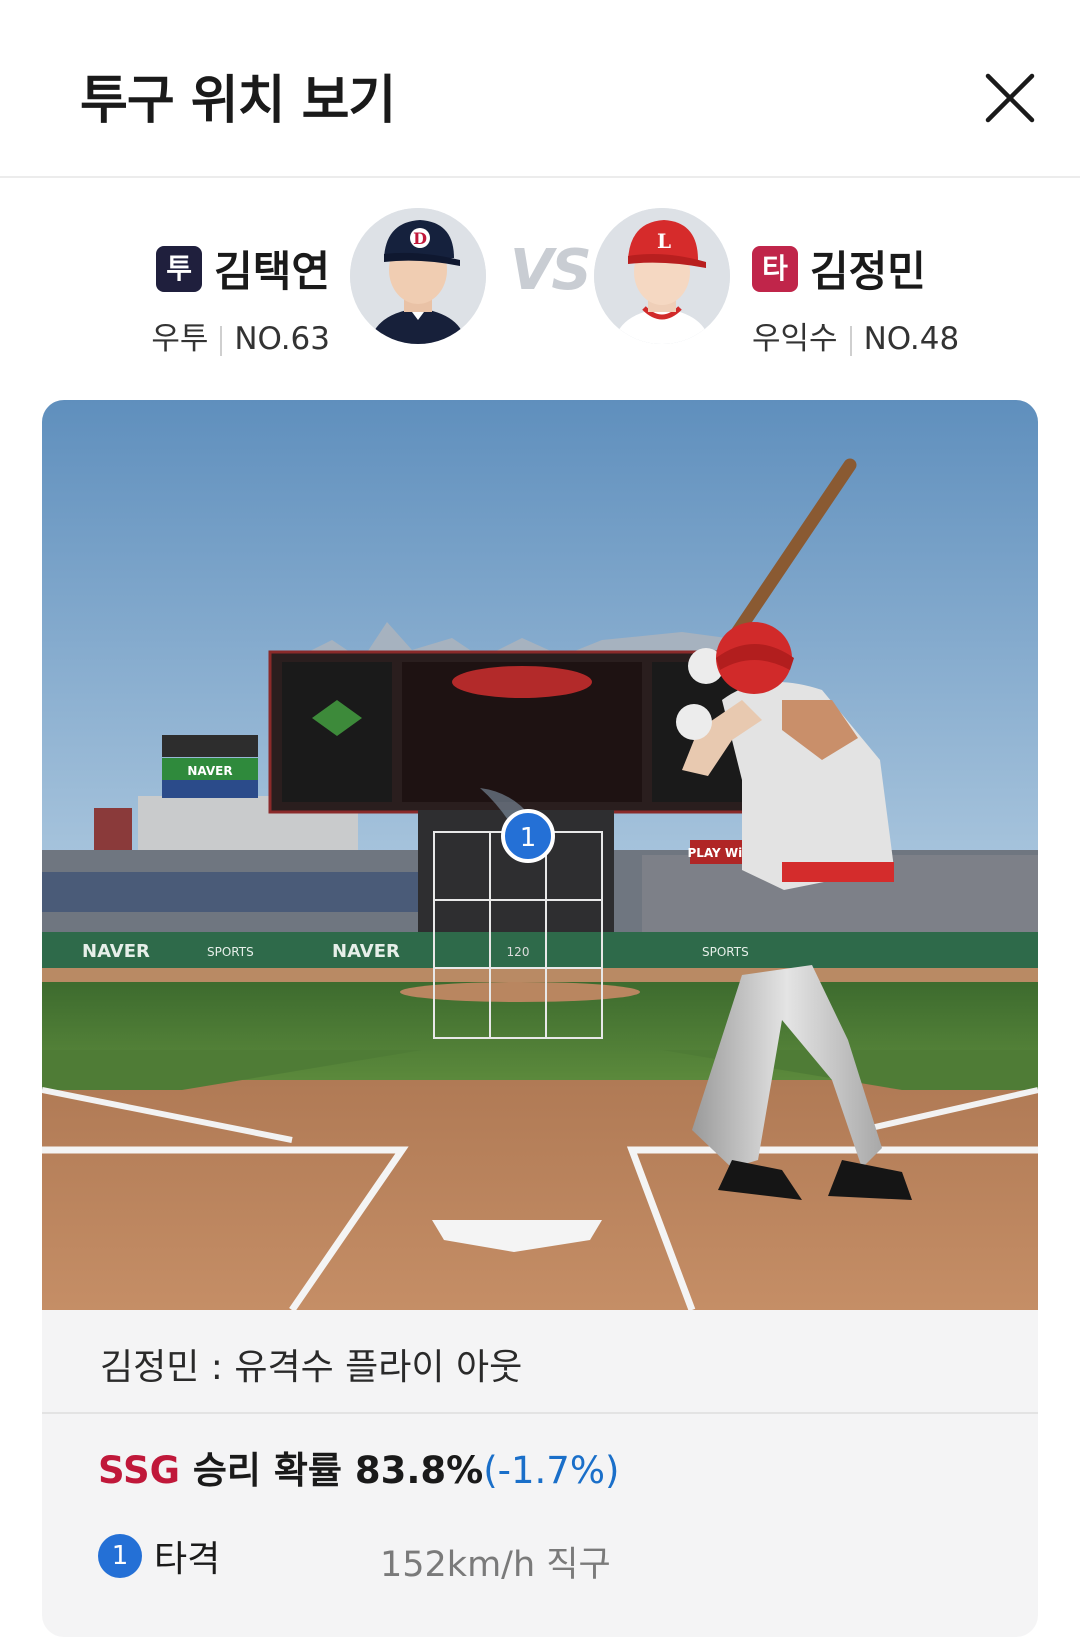 This screenshot has width=1080, height=1637. I want to click on svg-text: L, so click(664, 241).